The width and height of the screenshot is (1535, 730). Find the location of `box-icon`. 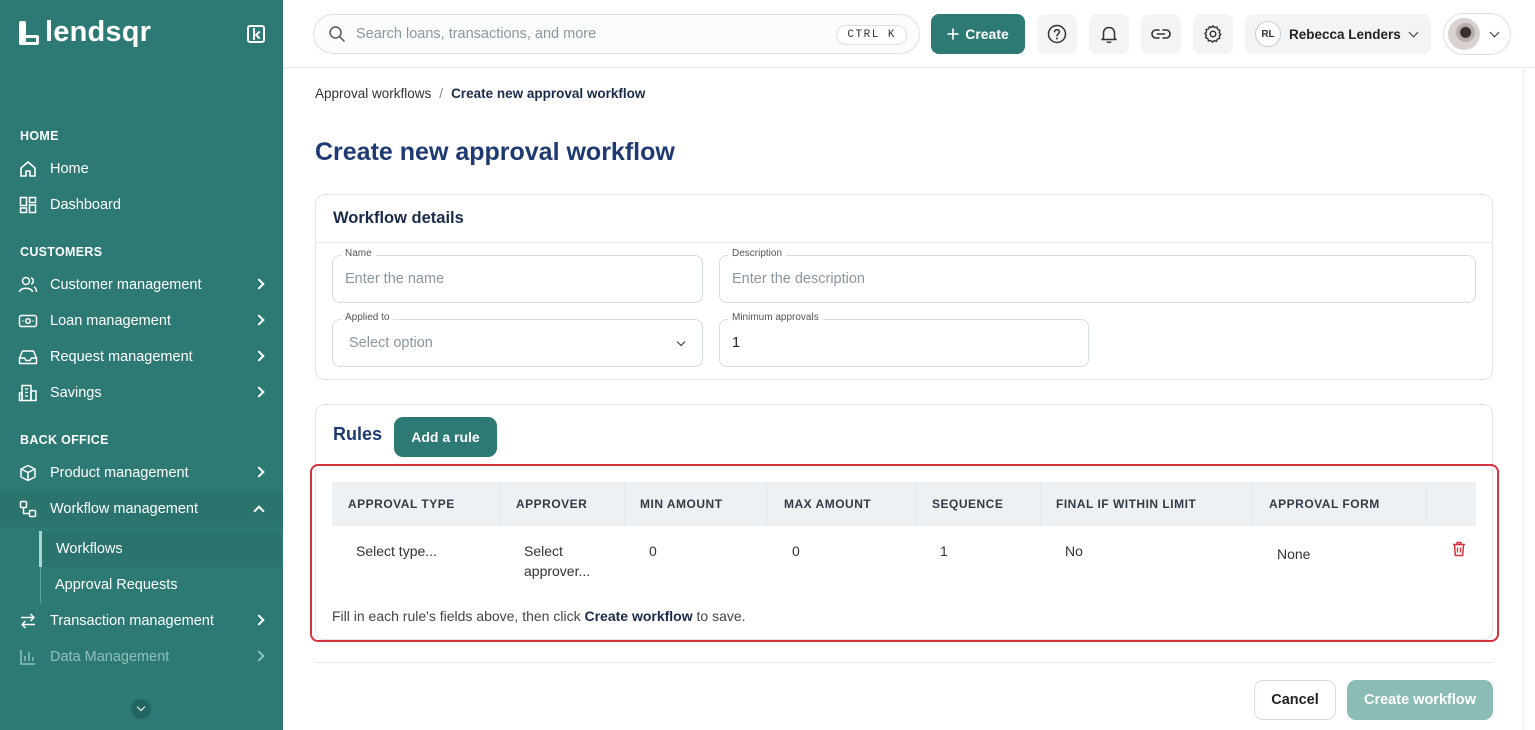

box-icon is located at coordinates (28, 473).